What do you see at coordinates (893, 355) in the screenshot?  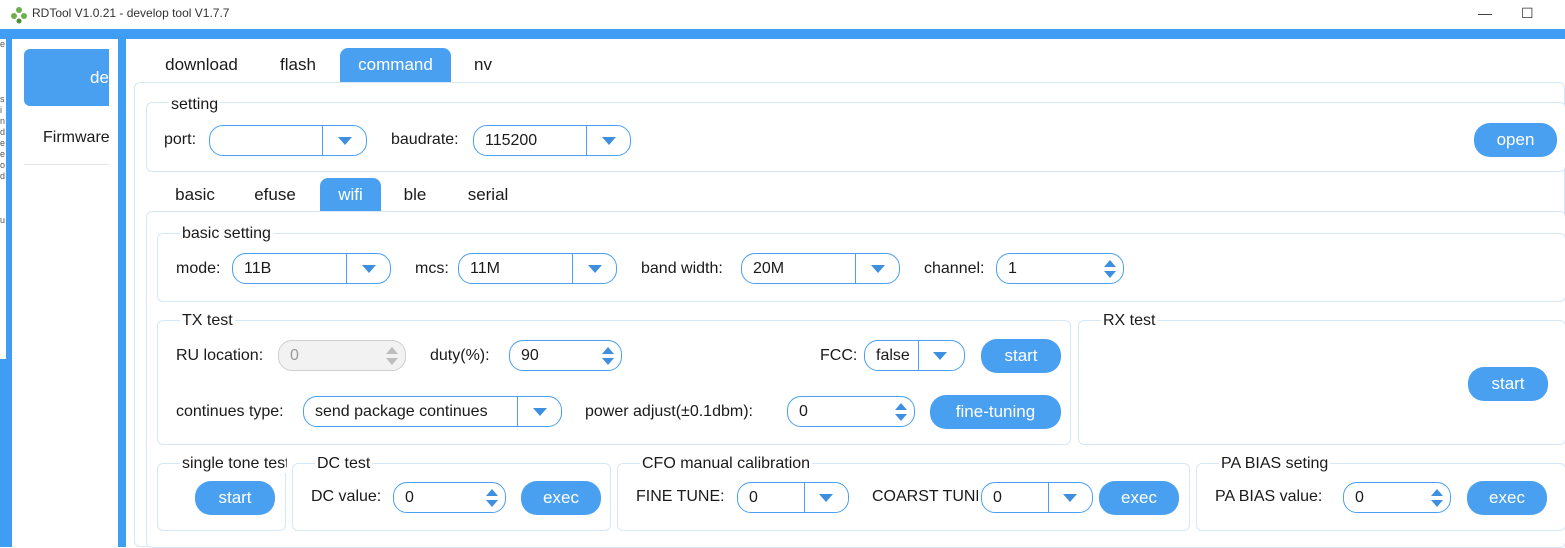 I see `fcc-value: false` at bounding box center [893, 355].